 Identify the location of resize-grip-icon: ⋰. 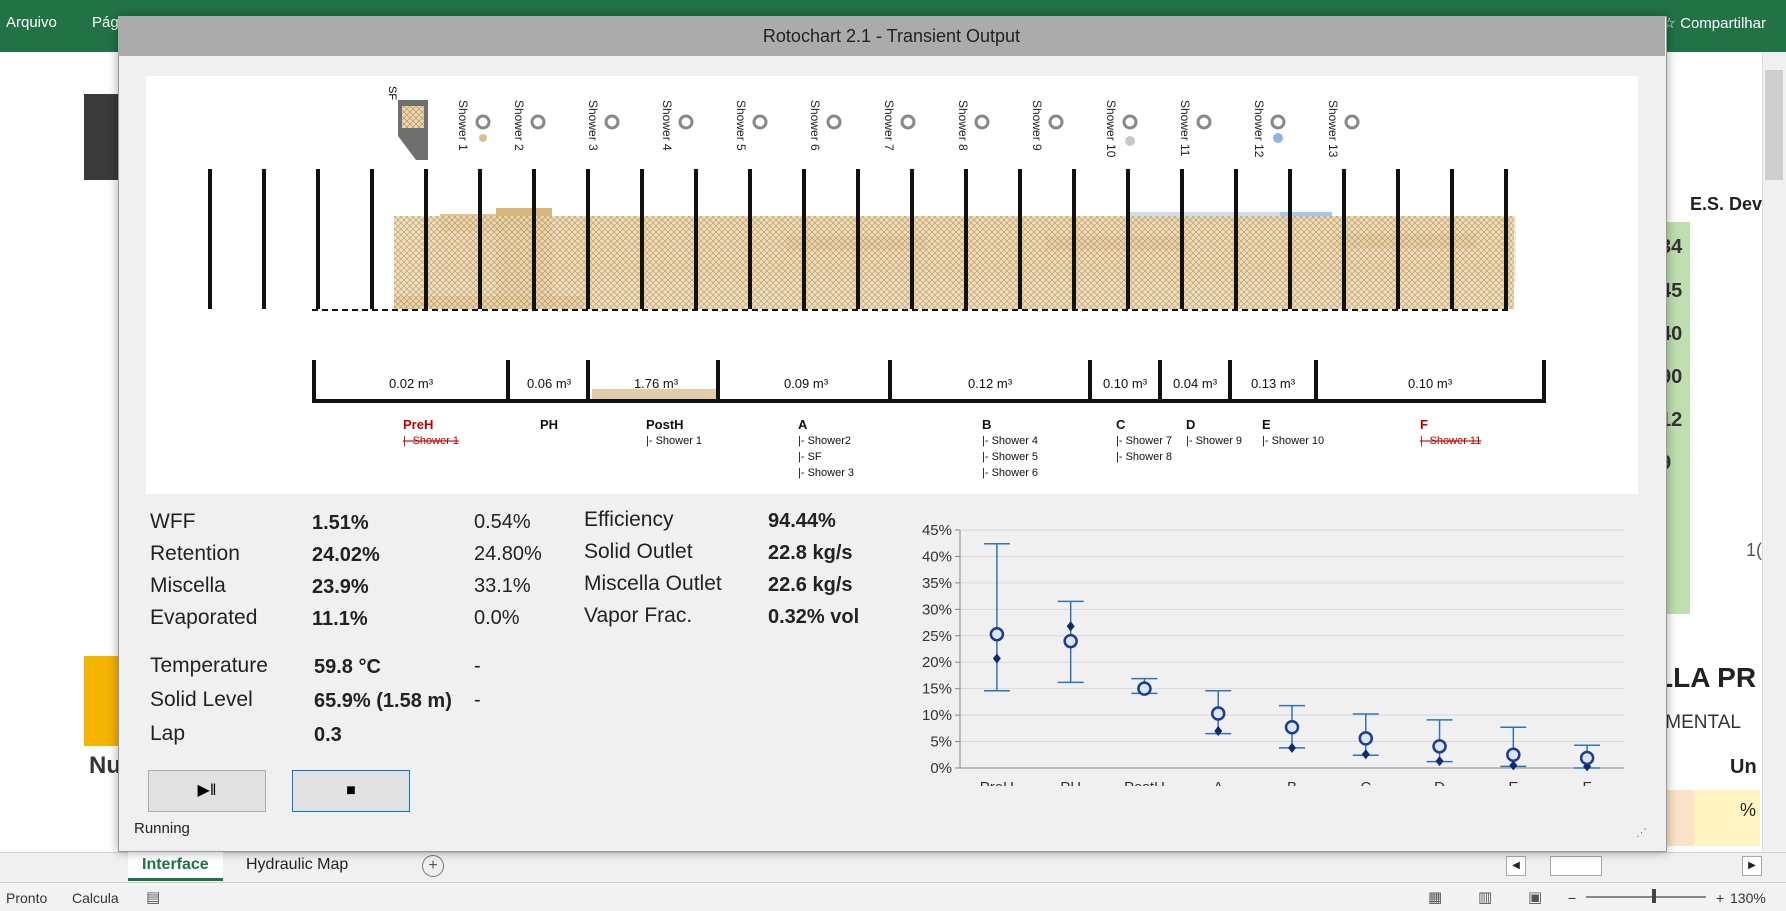
(1641, 832).